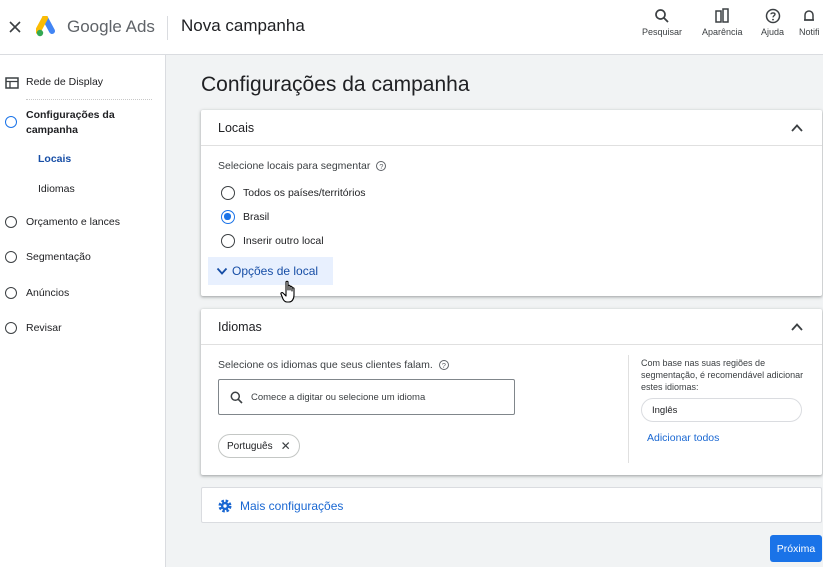 This screenshot has width=823, height=567. What do you see at coordinates (283, 241) in the screenshot?
I see `location-option-label: Inserir outro local` at bounding box center [283, 241].